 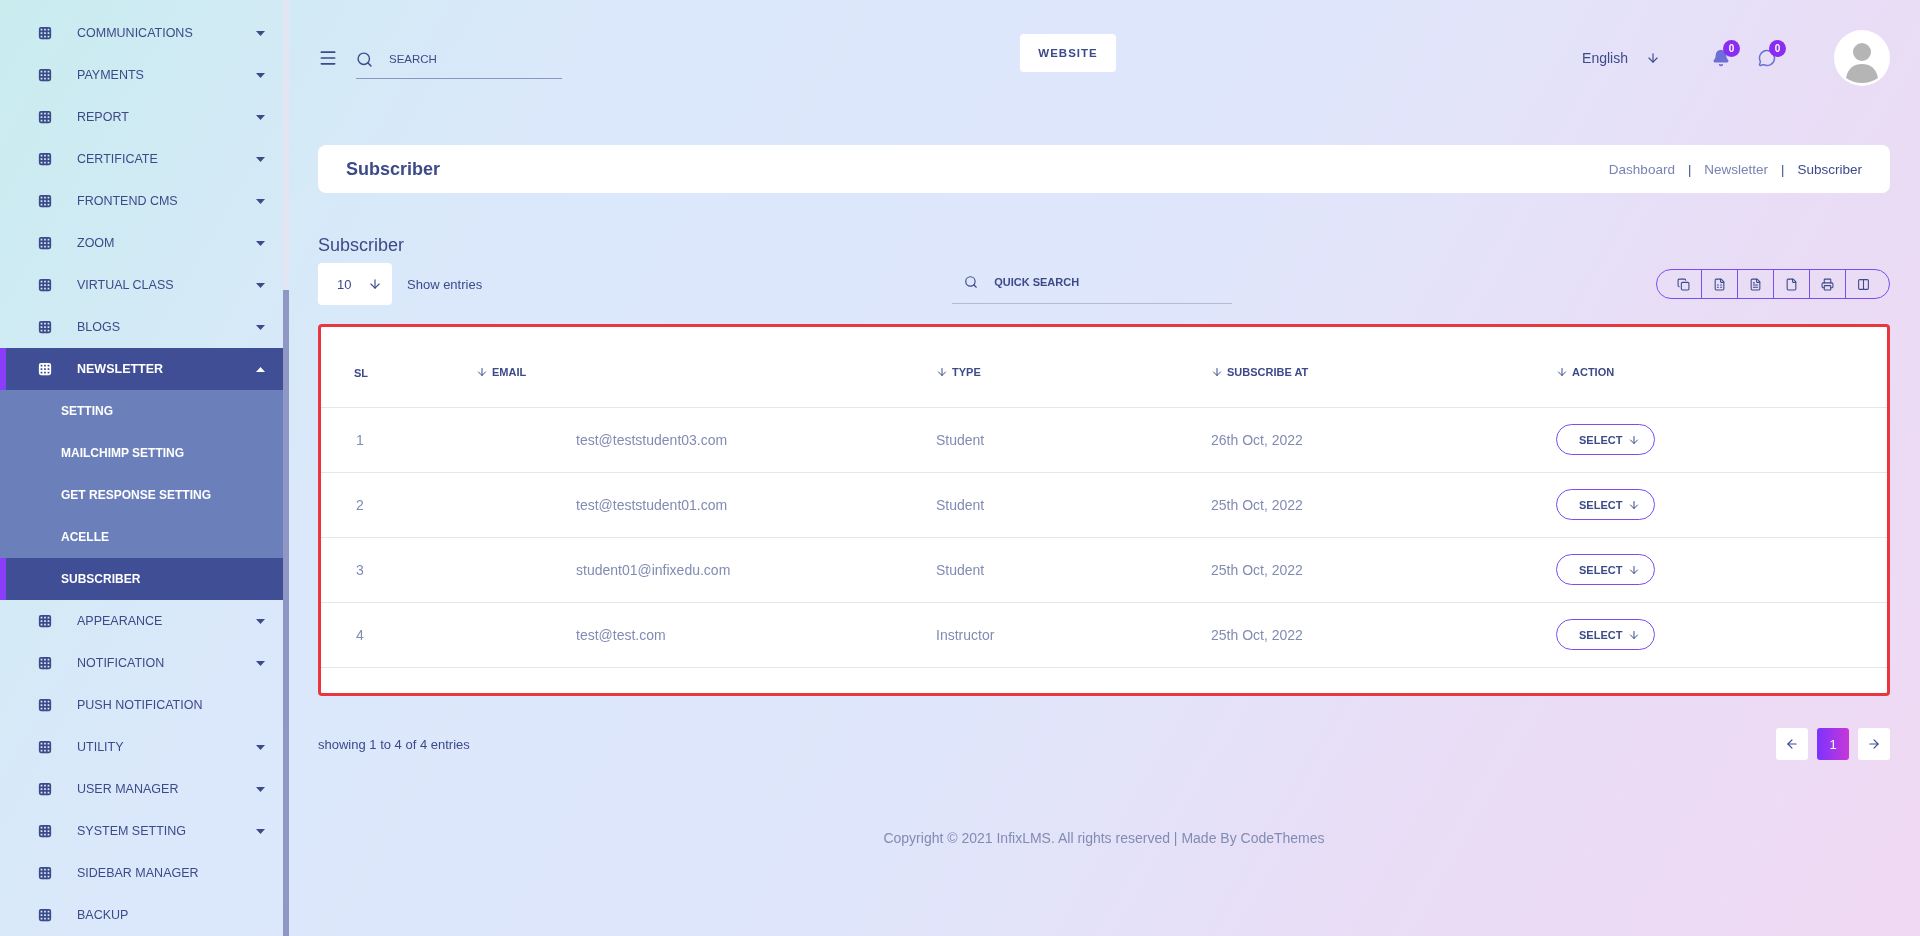 What do you see at coordinates (1721, 57) in the screenshot?
I see `notifications-button` at bounding box center [1721, 57].